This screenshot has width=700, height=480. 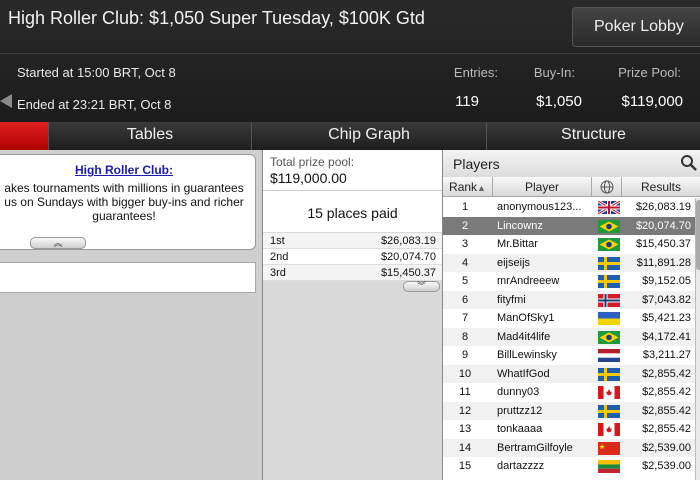 What do you see at coordinates (607, 187) in the screenshot?
I see `column-header-country` at bounding box center [607, 187].